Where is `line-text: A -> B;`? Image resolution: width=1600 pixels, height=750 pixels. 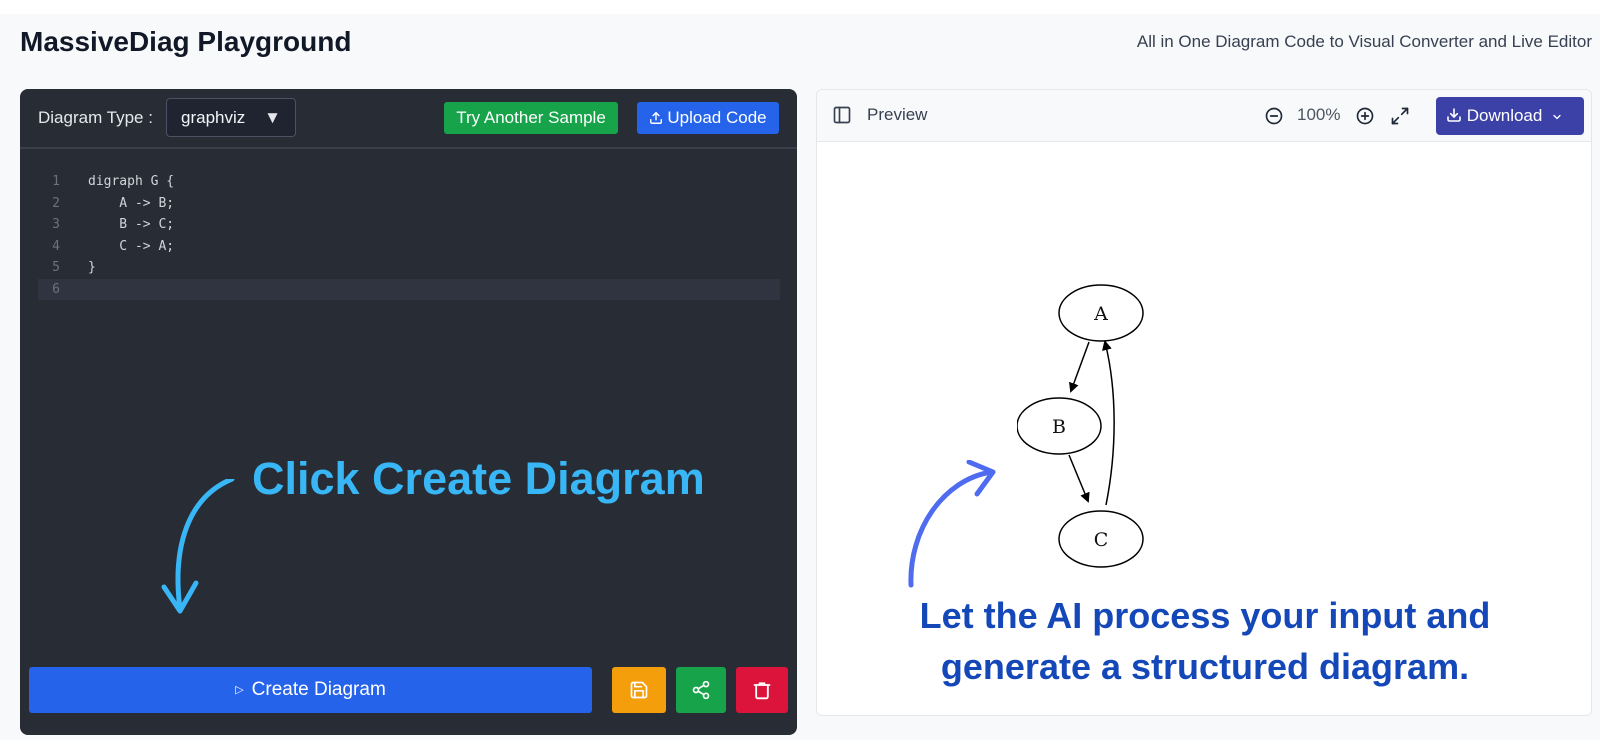 line-text: A -> B; is located at coordinates (131, 203).